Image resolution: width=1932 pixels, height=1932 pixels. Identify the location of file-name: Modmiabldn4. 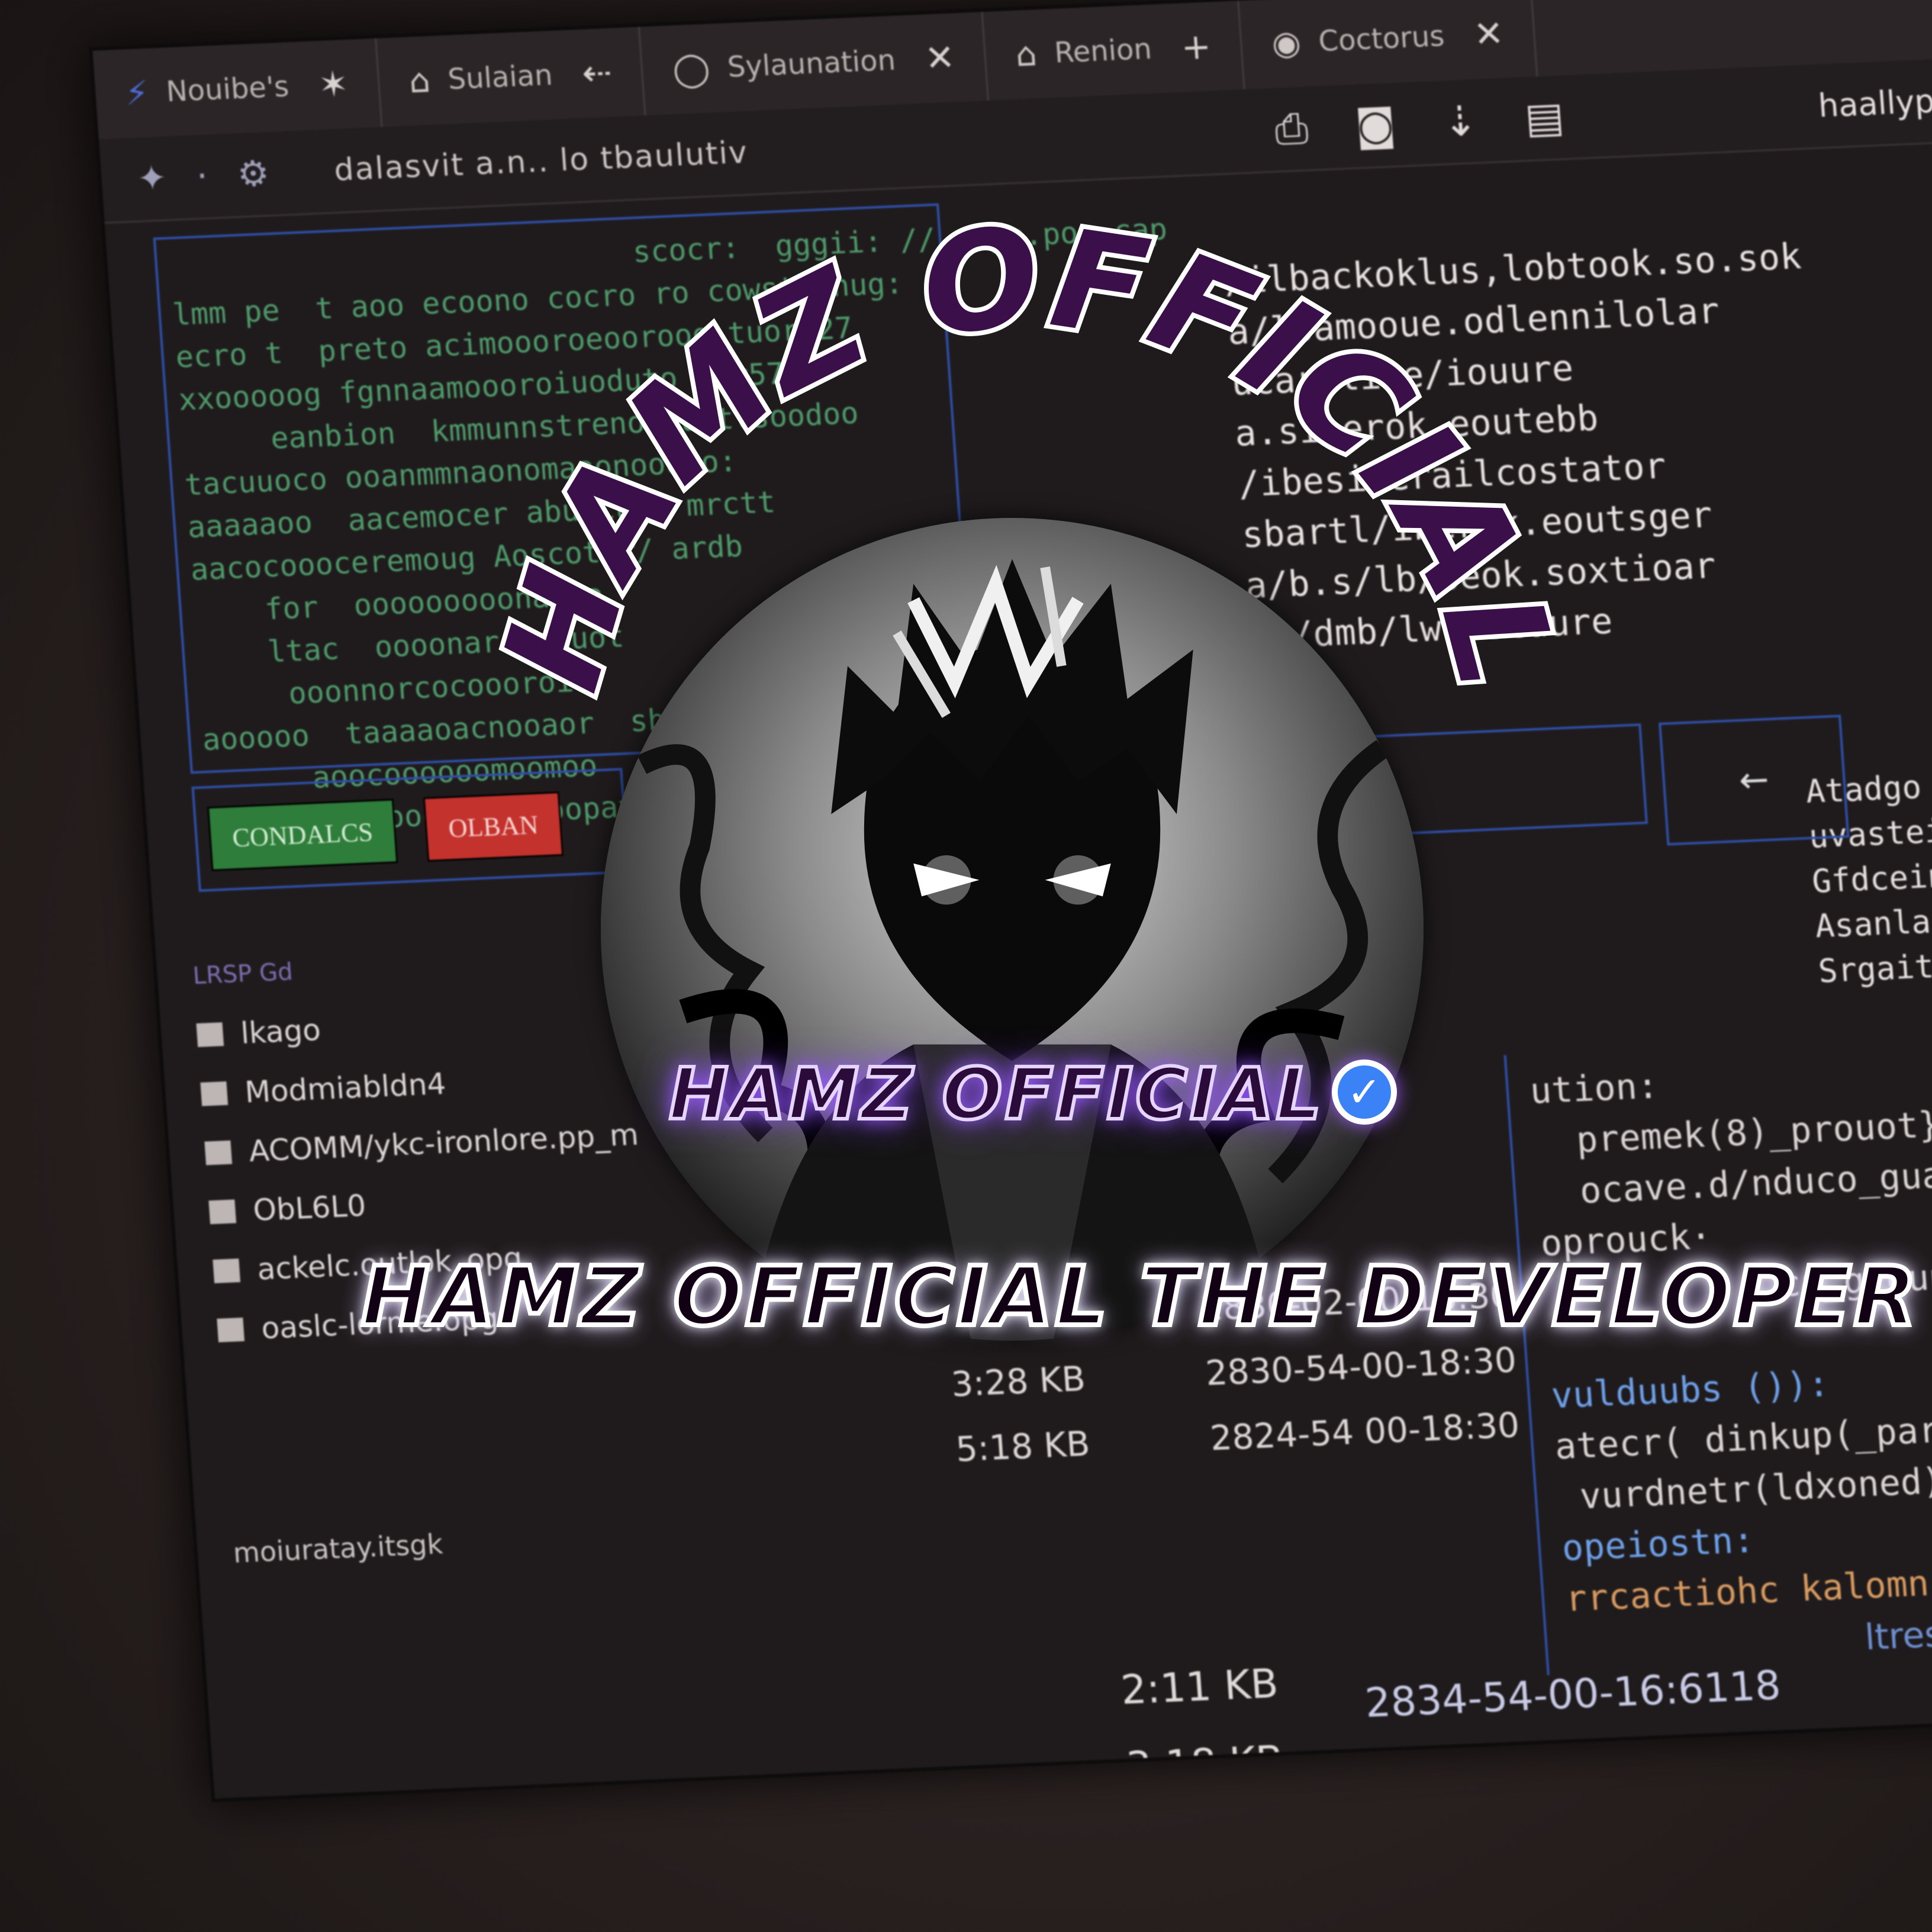
(345, 1088).